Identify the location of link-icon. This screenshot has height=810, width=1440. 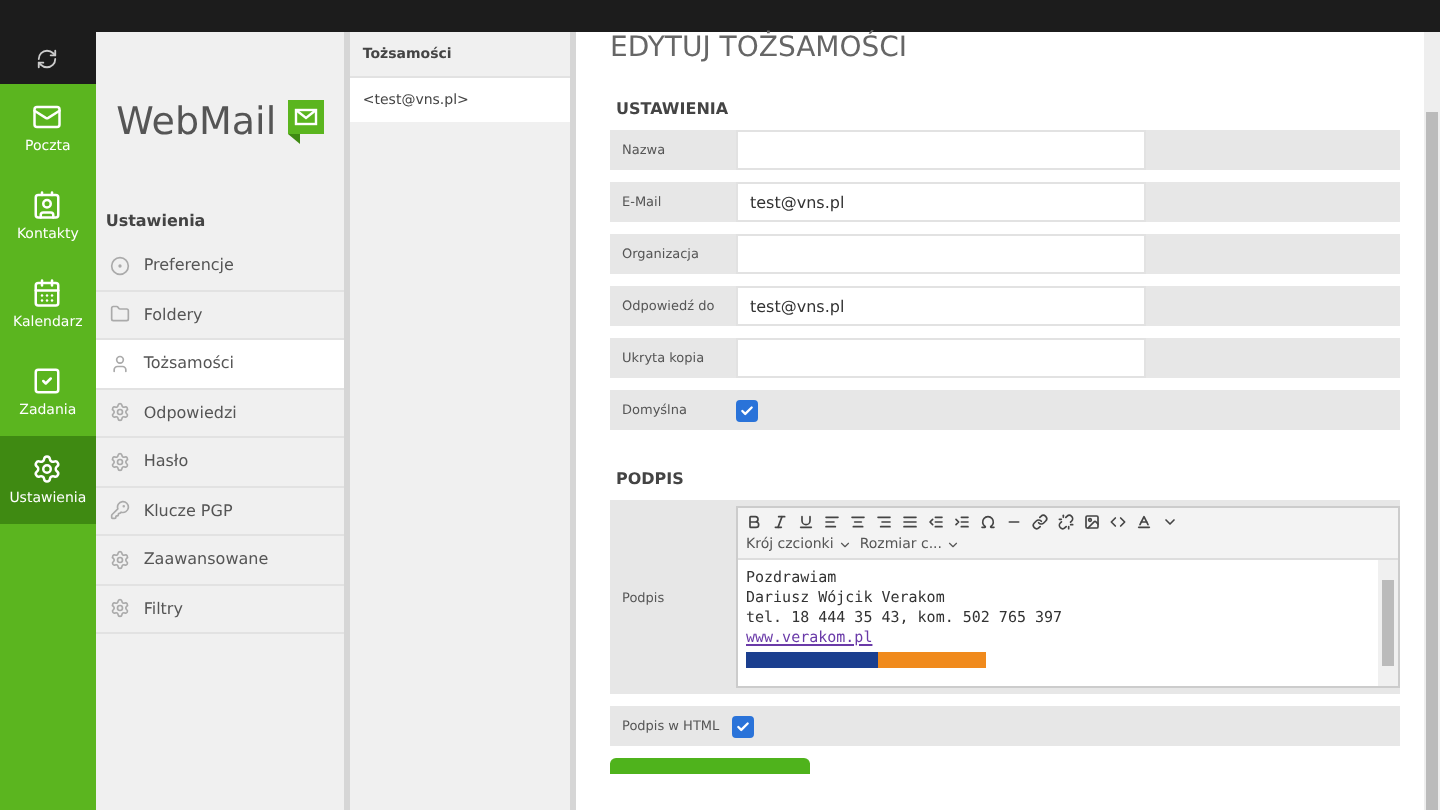
(1040, 522).